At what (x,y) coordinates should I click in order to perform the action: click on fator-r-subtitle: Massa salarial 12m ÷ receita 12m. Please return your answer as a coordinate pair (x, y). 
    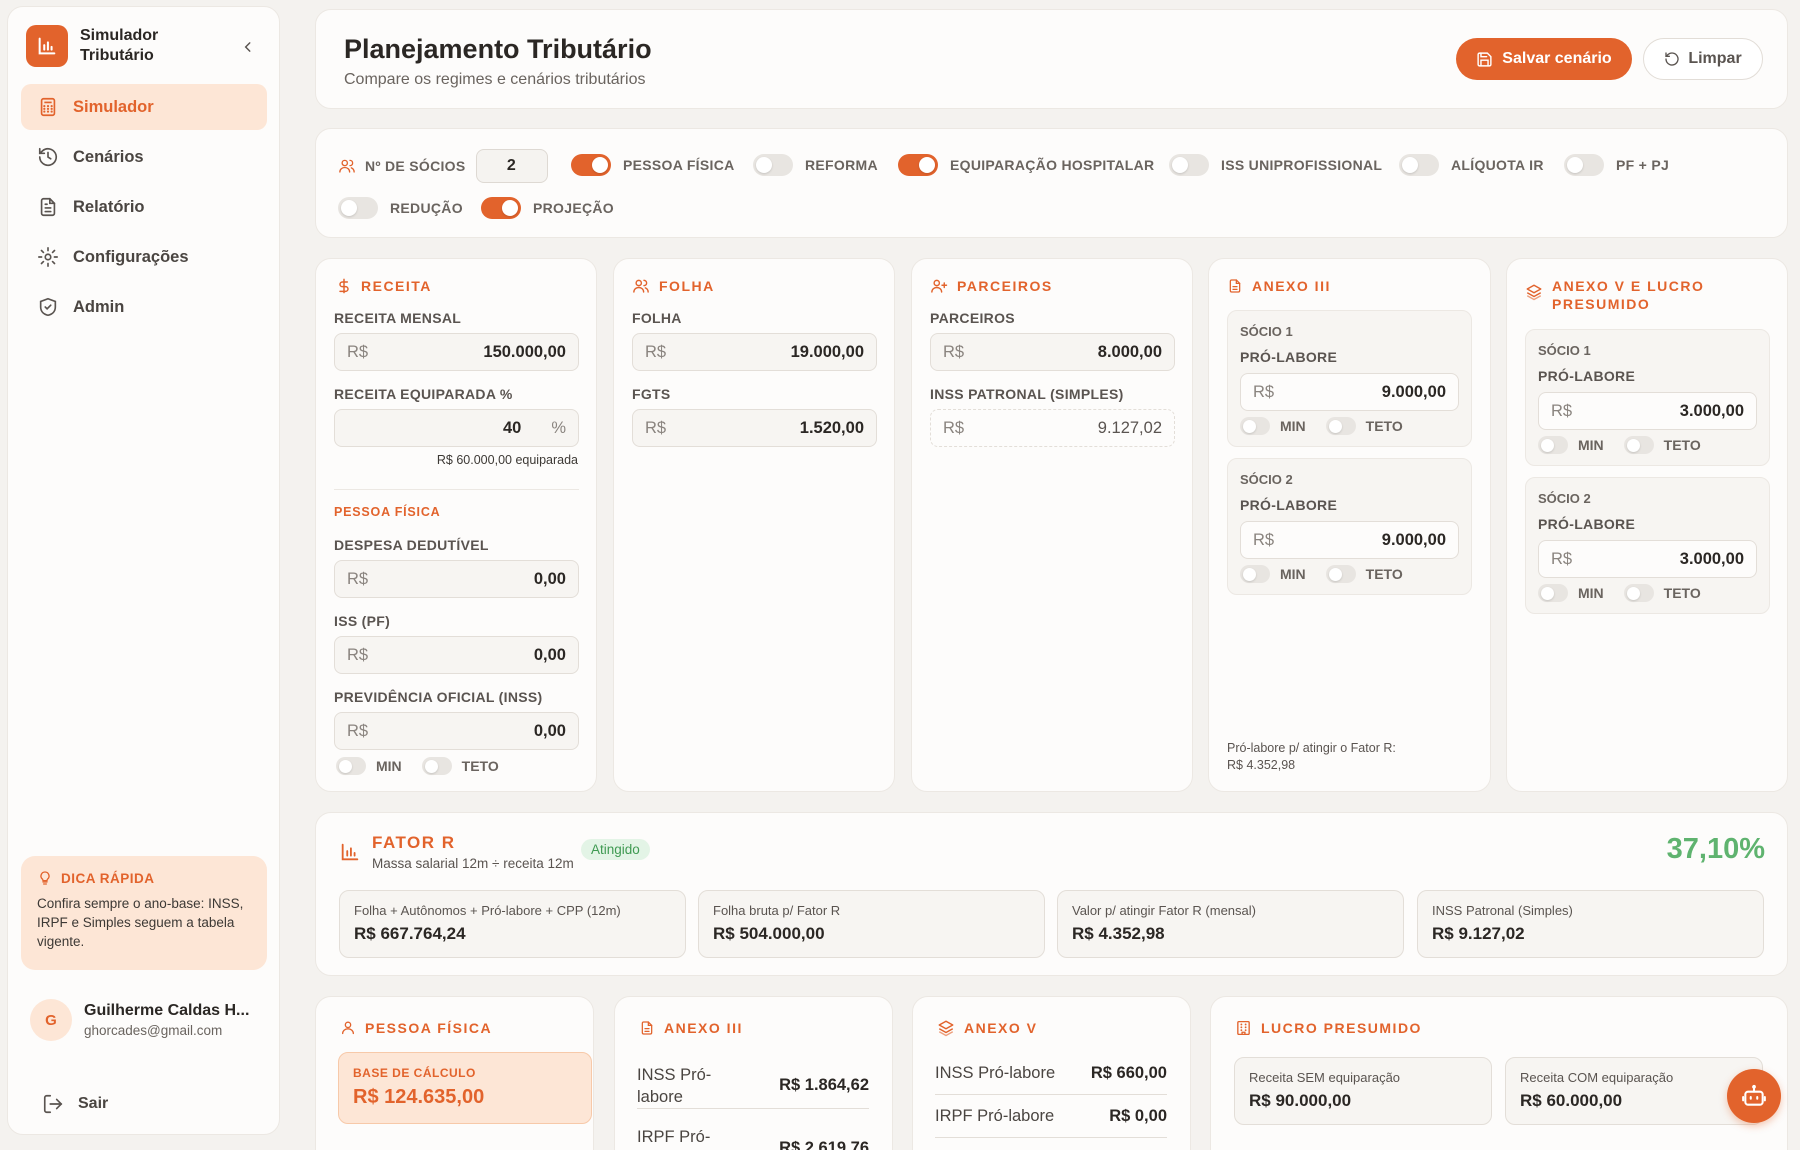
    Looking at the image, I should click on (473, 863).